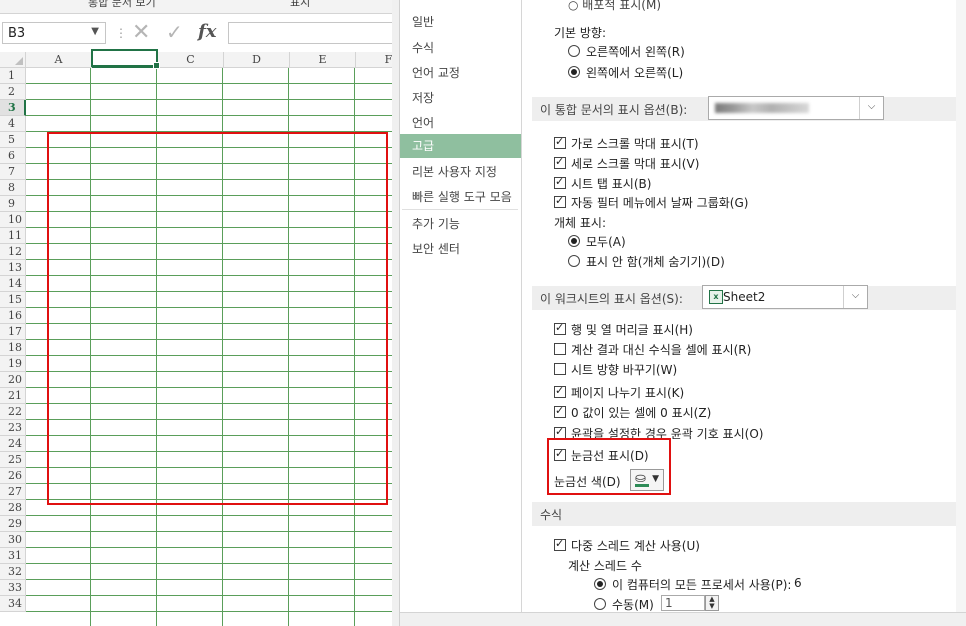 The height and width of the screenshot is (626, 966). What do you see at coordinates (174, 32) in the screenshot?
I see `enter-check-icon: ✓` at bounding box center [174, 32].